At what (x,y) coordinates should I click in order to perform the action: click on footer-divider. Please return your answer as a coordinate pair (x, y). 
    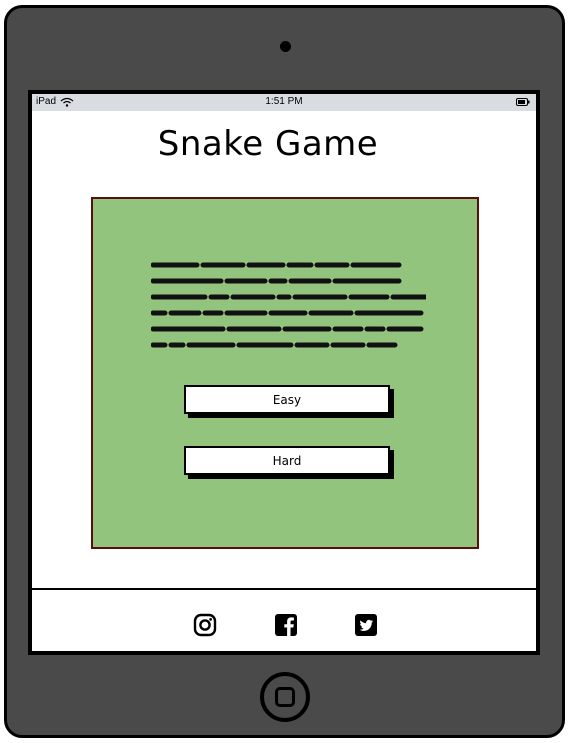
    Looking at the image, I should click on (284, 589).